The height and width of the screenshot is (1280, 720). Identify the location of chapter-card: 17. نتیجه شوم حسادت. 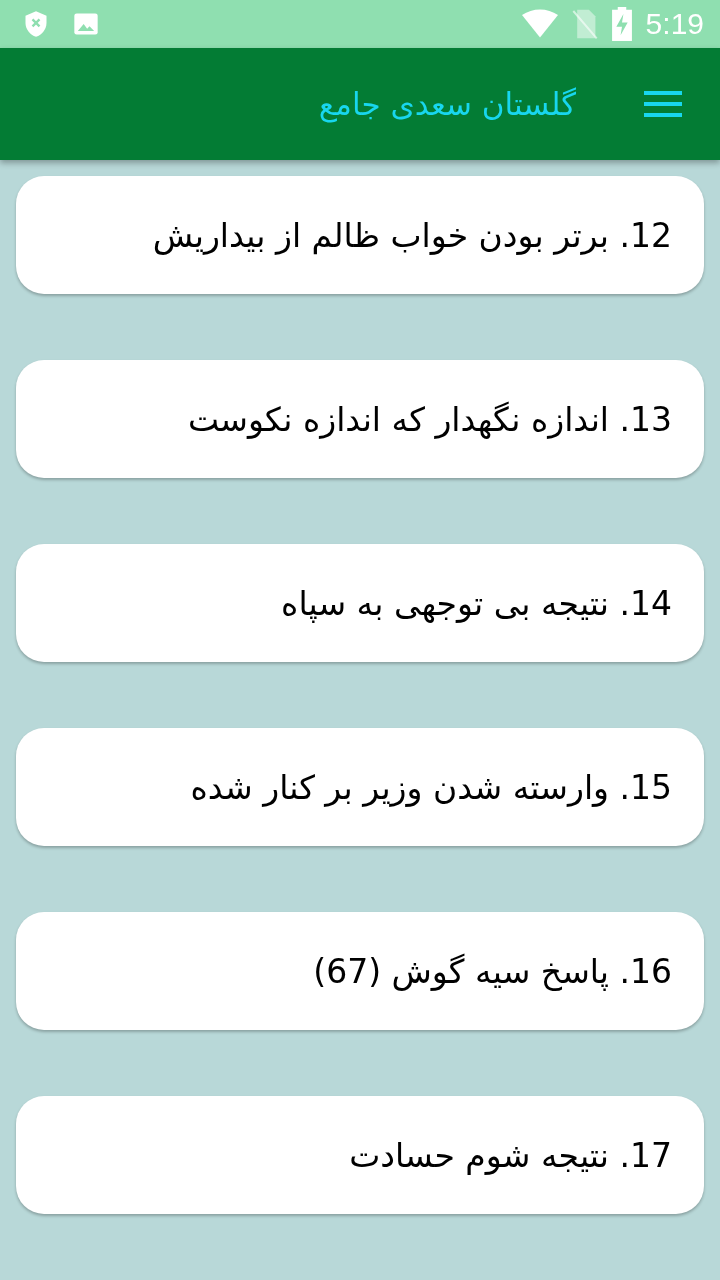
(360, 1155).